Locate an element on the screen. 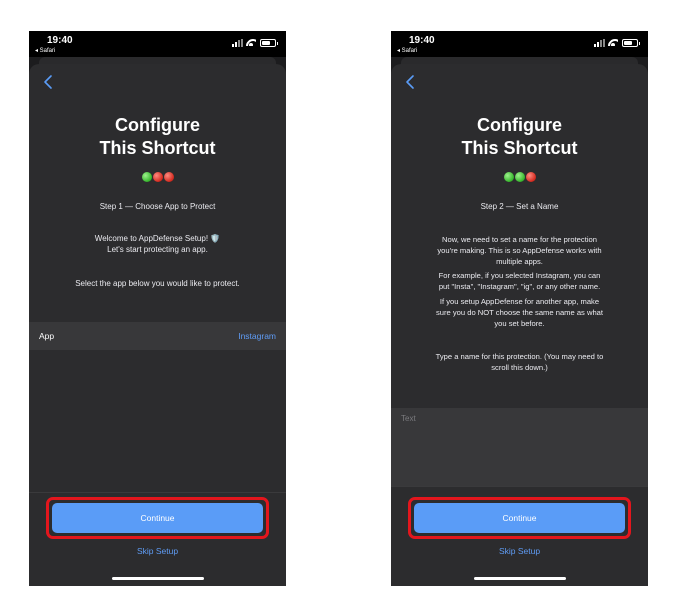 This screenshot has width=675, height=616. step-label: Step 2 — Set a Name is located at coordinates (519, 206).